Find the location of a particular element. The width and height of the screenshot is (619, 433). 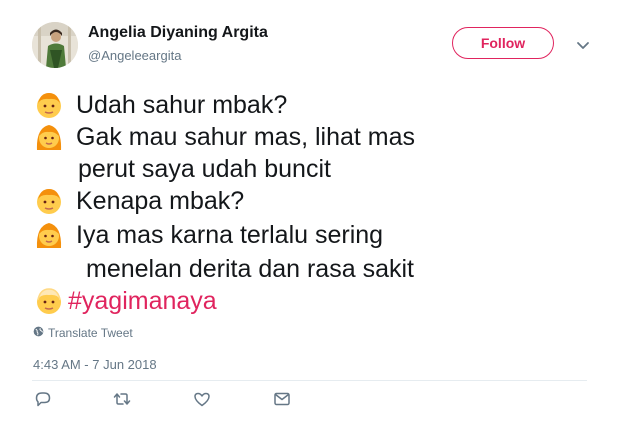

translate-tweet-link: Translate Tweet is located at coordinates (83, 333).